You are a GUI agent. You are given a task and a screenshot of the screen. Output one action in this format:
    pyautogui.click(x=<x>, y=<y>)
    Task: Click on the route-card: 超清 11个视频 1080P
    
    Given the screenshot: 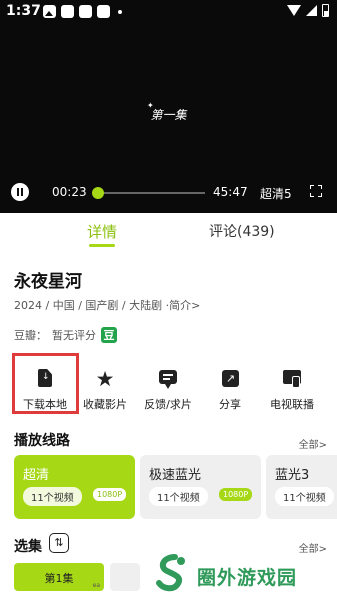 What is the action you would take?
    pyautogui.click(x=74, y=487)
    